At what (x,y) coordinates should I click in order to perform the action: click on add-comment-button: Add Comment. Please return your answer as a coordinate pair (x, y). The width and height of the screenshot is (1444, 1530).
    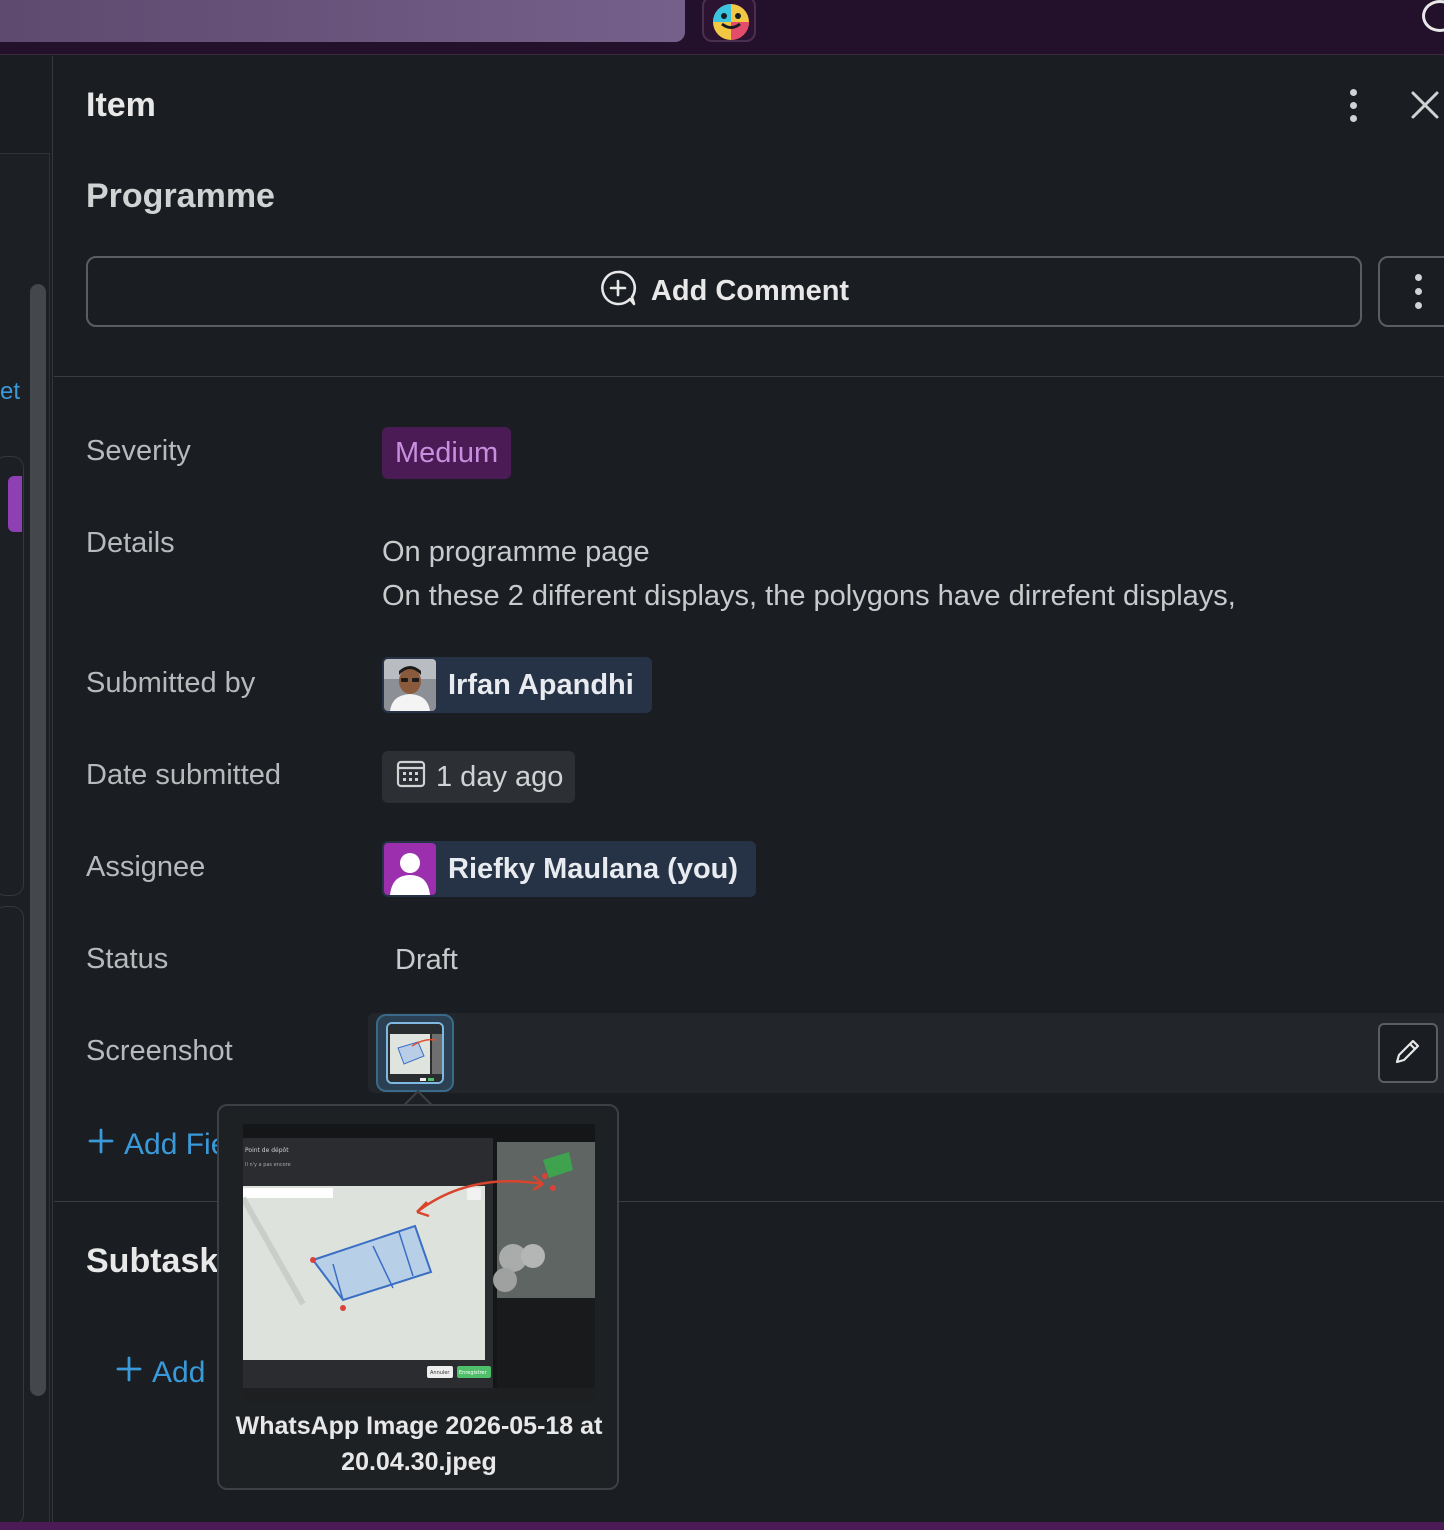
    Looking at the image, I should click on (724, 291).